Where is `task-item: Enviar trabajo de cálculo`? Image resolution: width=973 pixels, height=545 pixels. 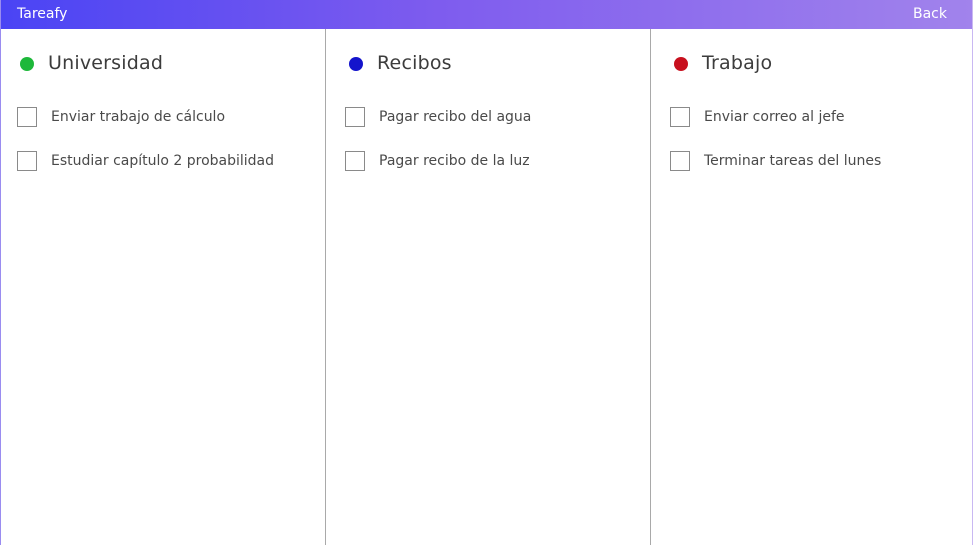
task-item: Enviar trabajo de cálculo is located at coordinates (145, 117).